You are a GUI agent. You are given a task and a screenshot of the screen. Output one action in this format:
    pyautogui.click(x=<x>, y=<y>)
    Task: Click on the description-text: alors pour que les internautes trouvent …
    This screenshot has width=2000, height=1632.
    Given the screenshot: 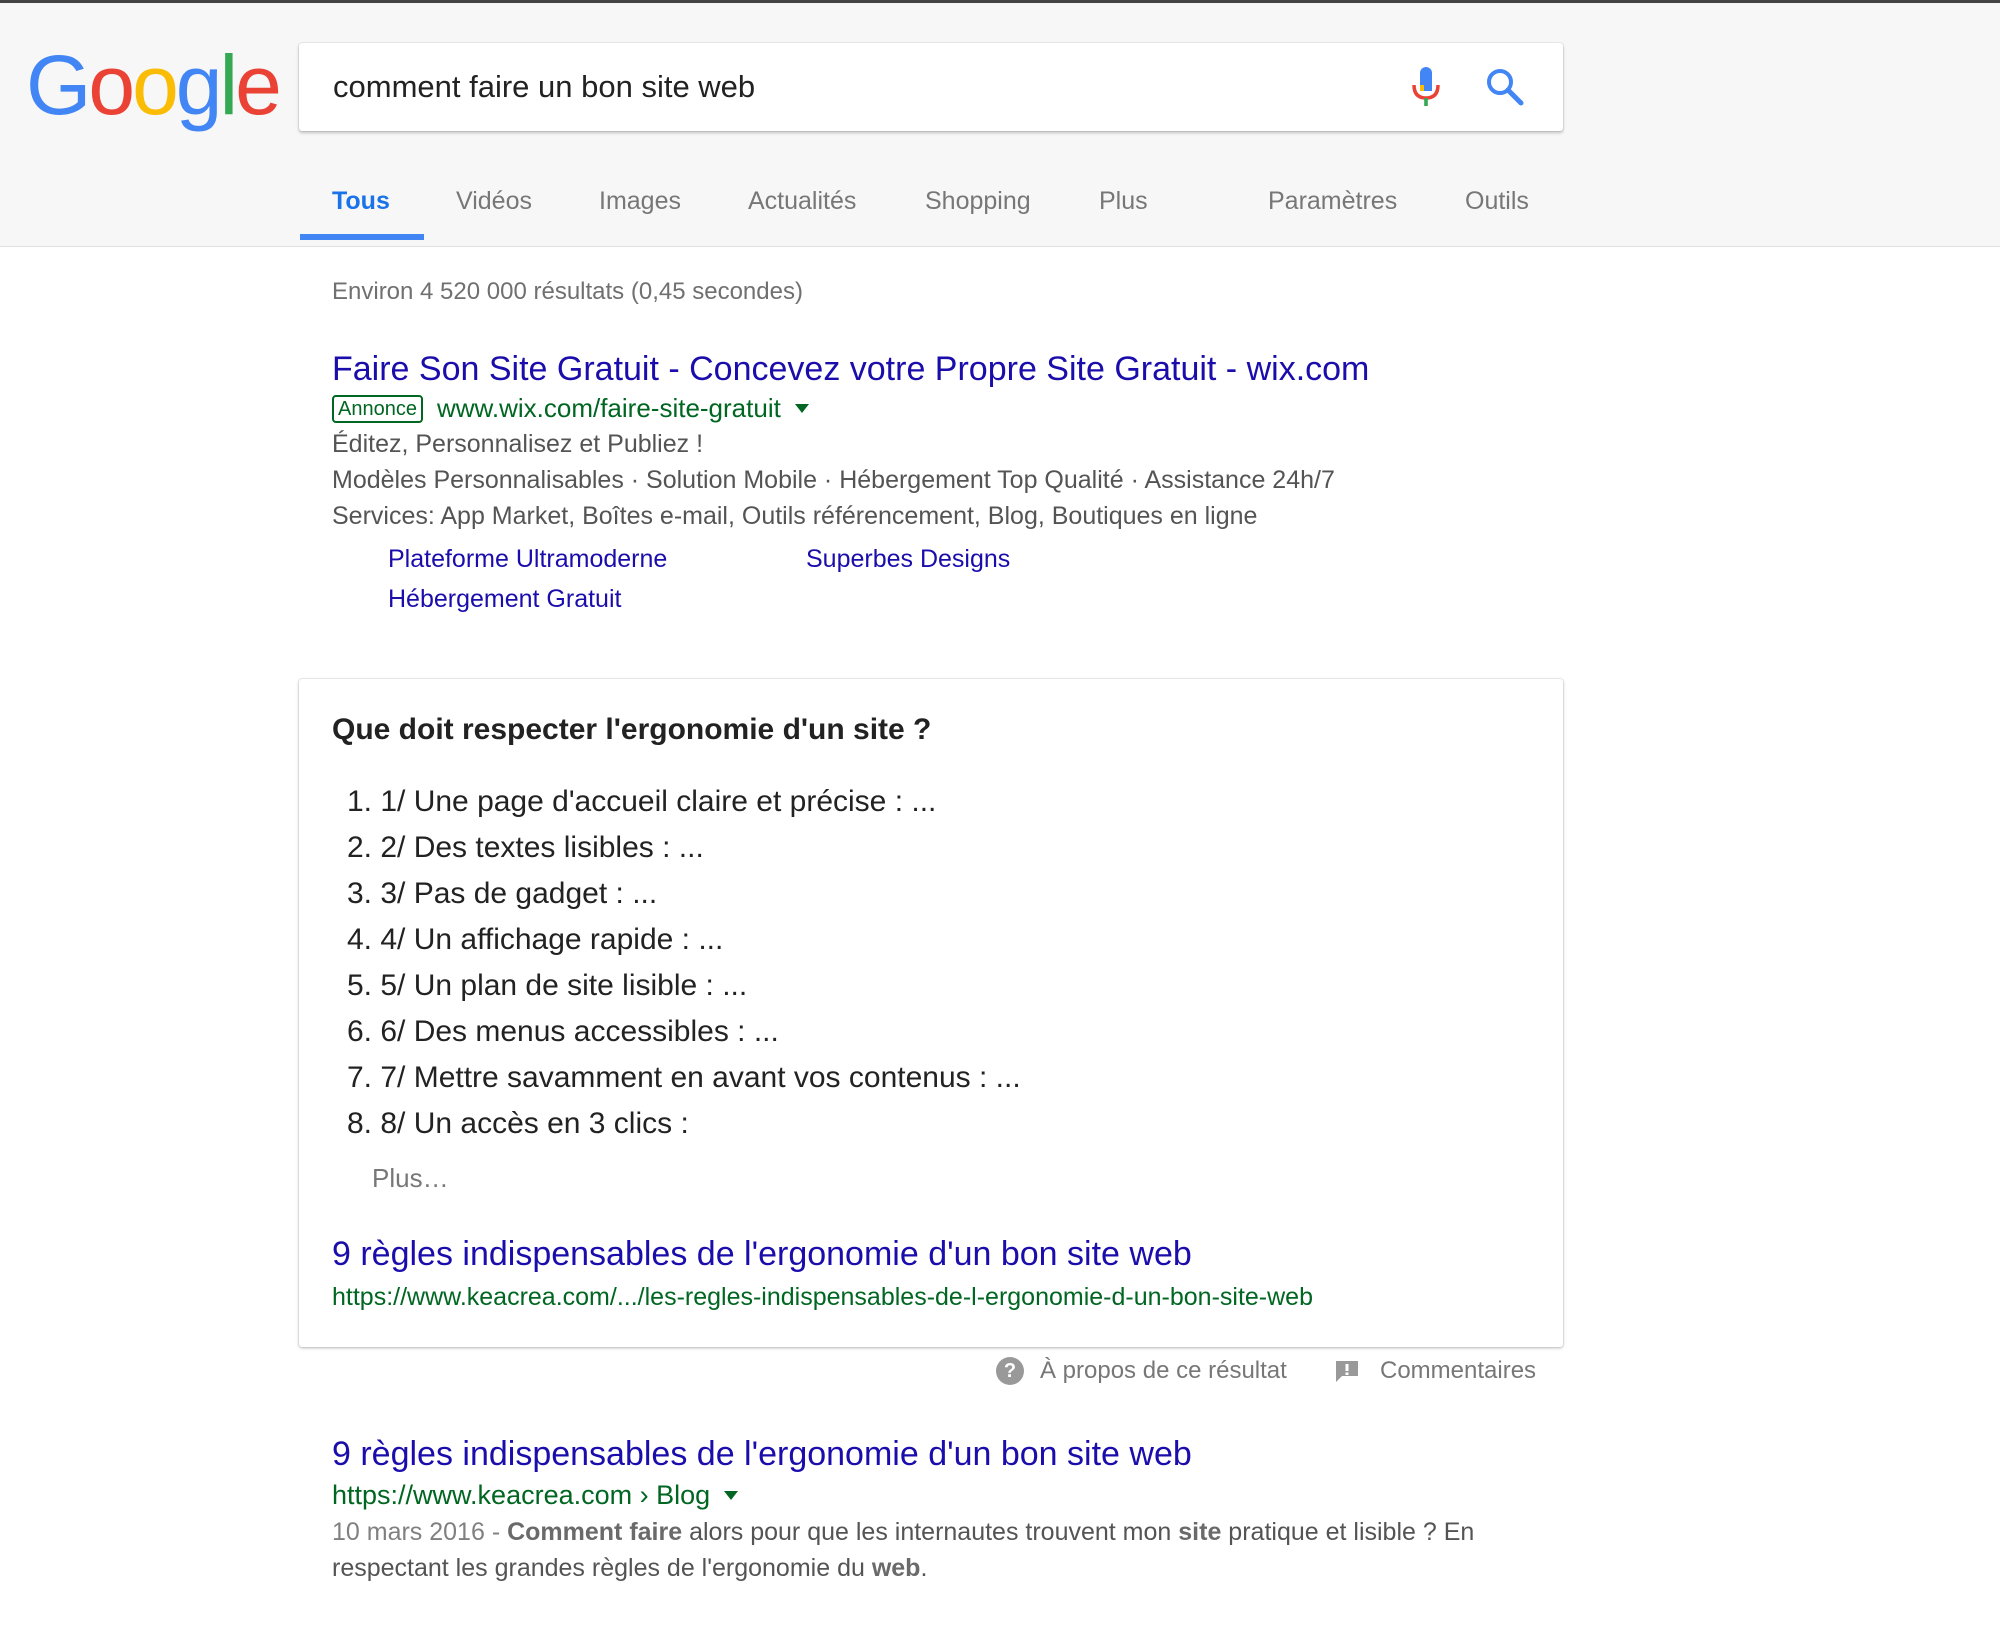 What is the action you would take?
    pyautogui.click(x=930, y=1532)
    